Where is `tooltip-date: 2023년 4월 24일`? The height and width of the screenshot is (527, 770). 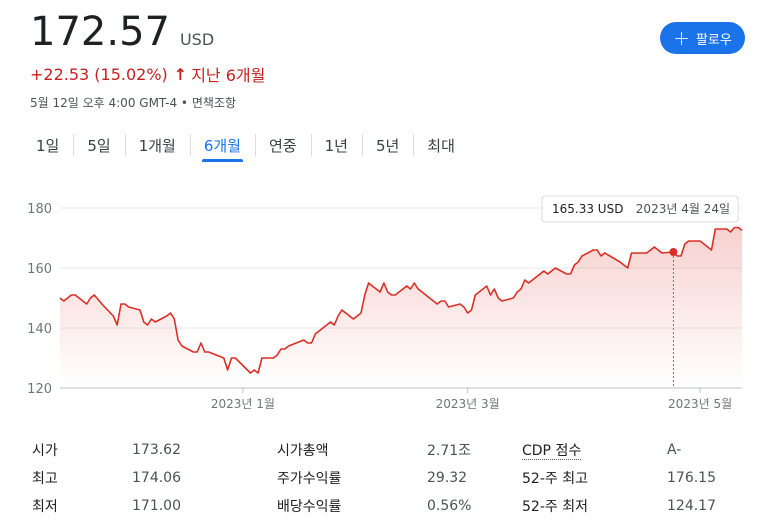 tooltip-date: 2023년 4월 24일 is located at coordinates (683, 209).